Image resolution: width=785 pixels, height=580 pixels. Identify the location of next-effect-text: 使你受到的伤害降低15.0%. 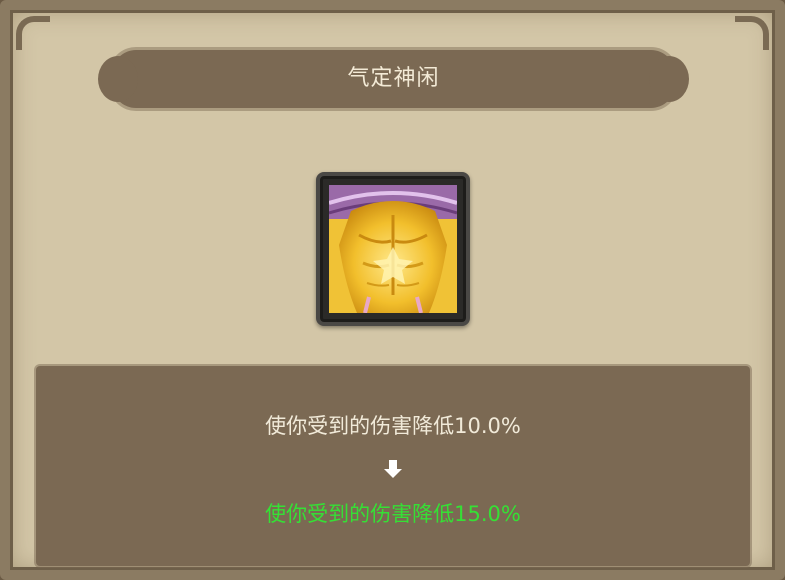
(393, 514).